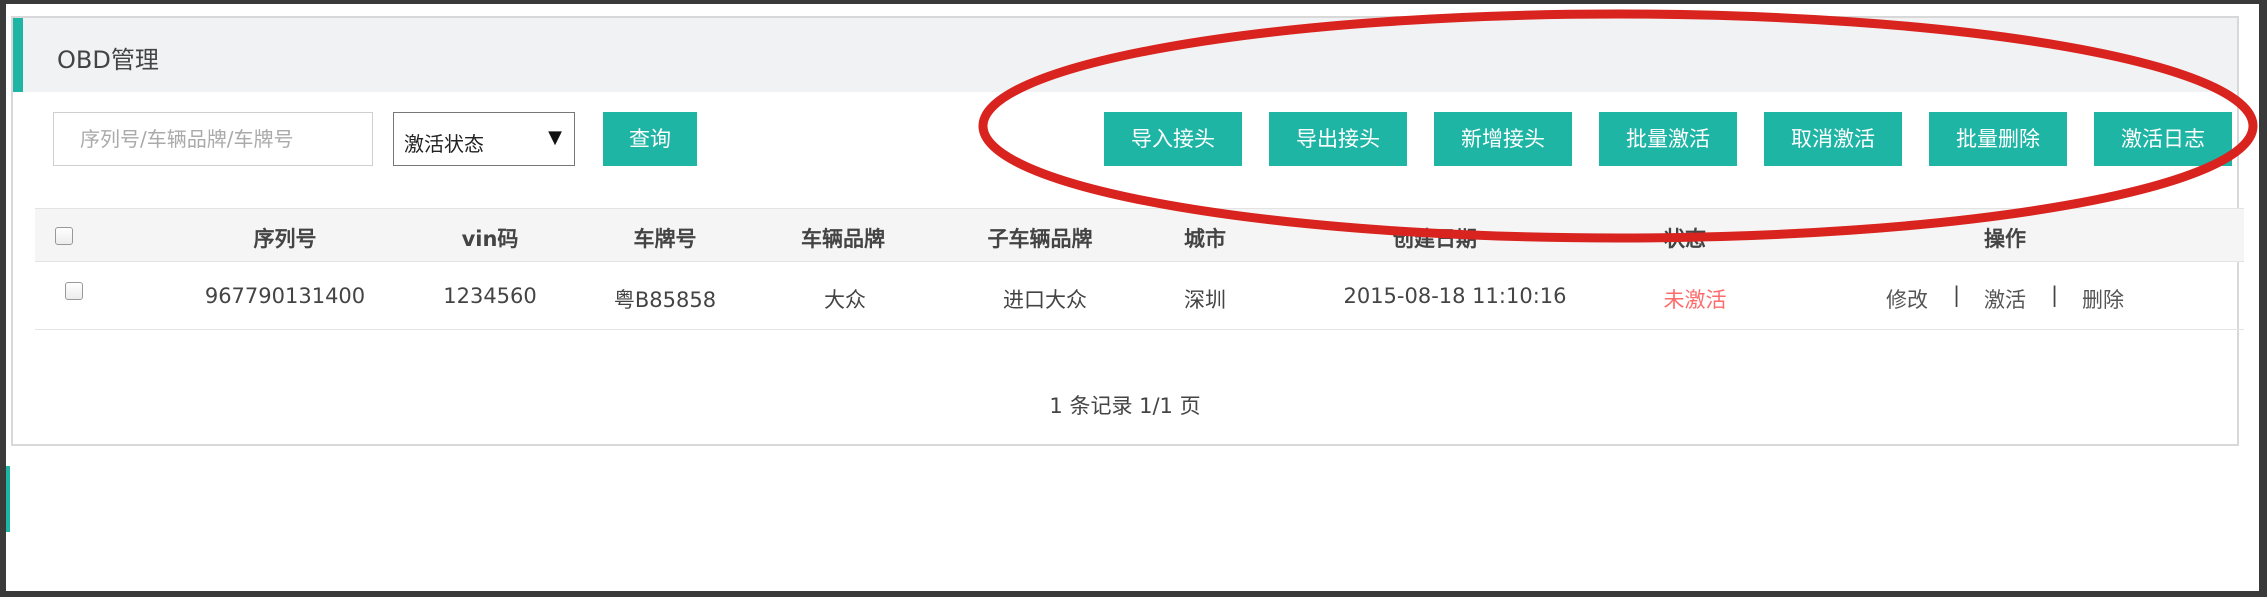  I want to click on status-badge: 未激活, so click(1695, 300).